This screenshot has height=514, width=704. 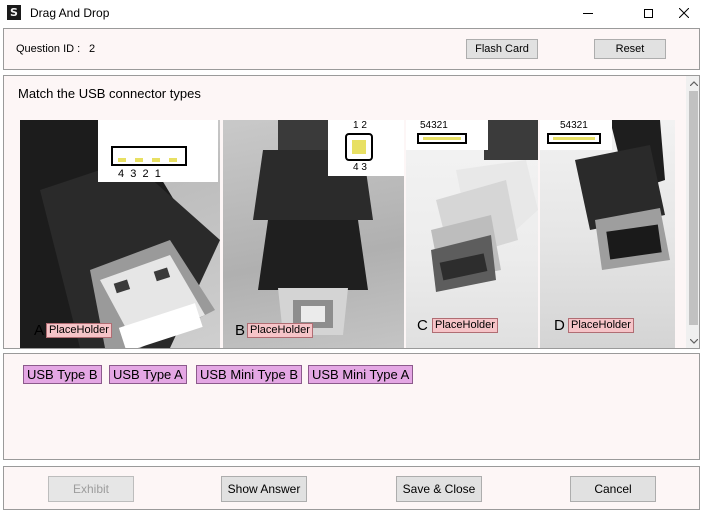 What do you see at coordinates (465, 325) in the screenshot?
I see `drop-target-c: PlaceHolder` at bounding box center [465, 325].